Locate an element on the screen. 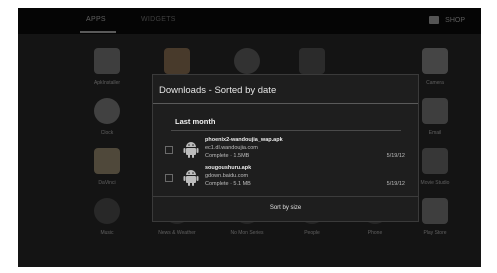 This screenshot has height=273, width=497. app-label: ApkInstaller is located at coordinates (107, 83).